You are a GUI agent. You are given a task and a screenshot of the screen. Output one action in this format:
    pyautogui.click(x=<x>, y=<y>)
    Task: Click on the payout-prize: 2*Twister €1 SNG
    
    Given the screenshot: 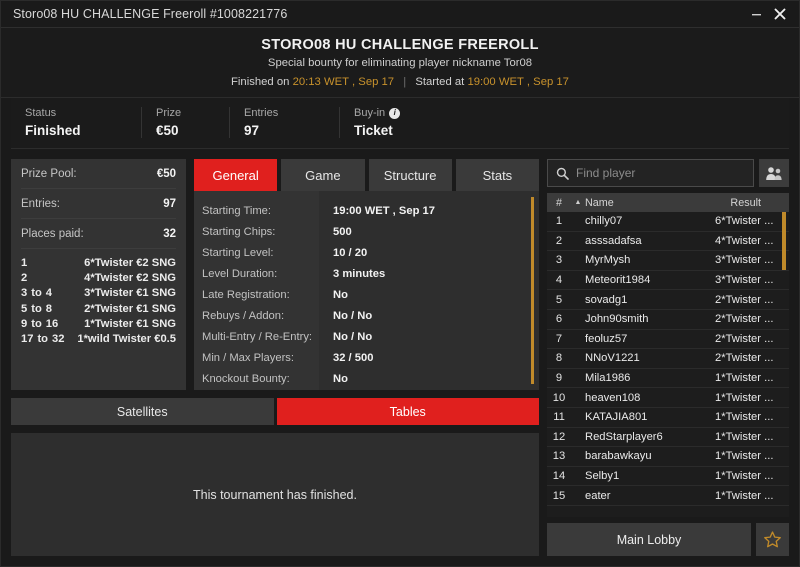 What is the action you would take?
    pyautogui.click(x=130, y=308)
    